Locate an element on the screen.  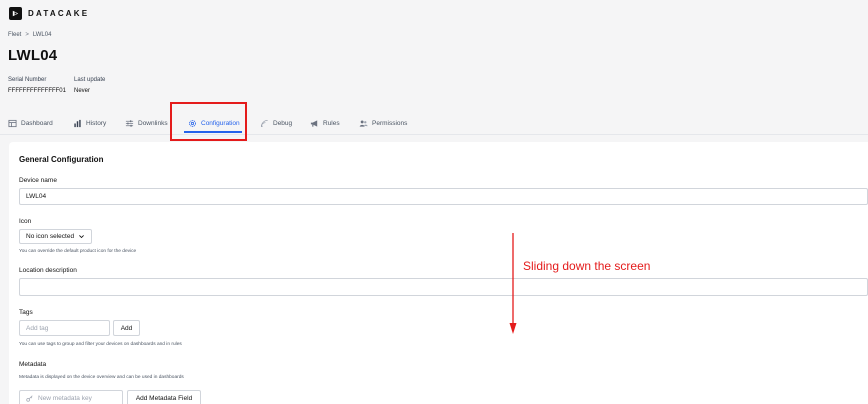
arrow-down-icon is located at coordinates (513, 283).